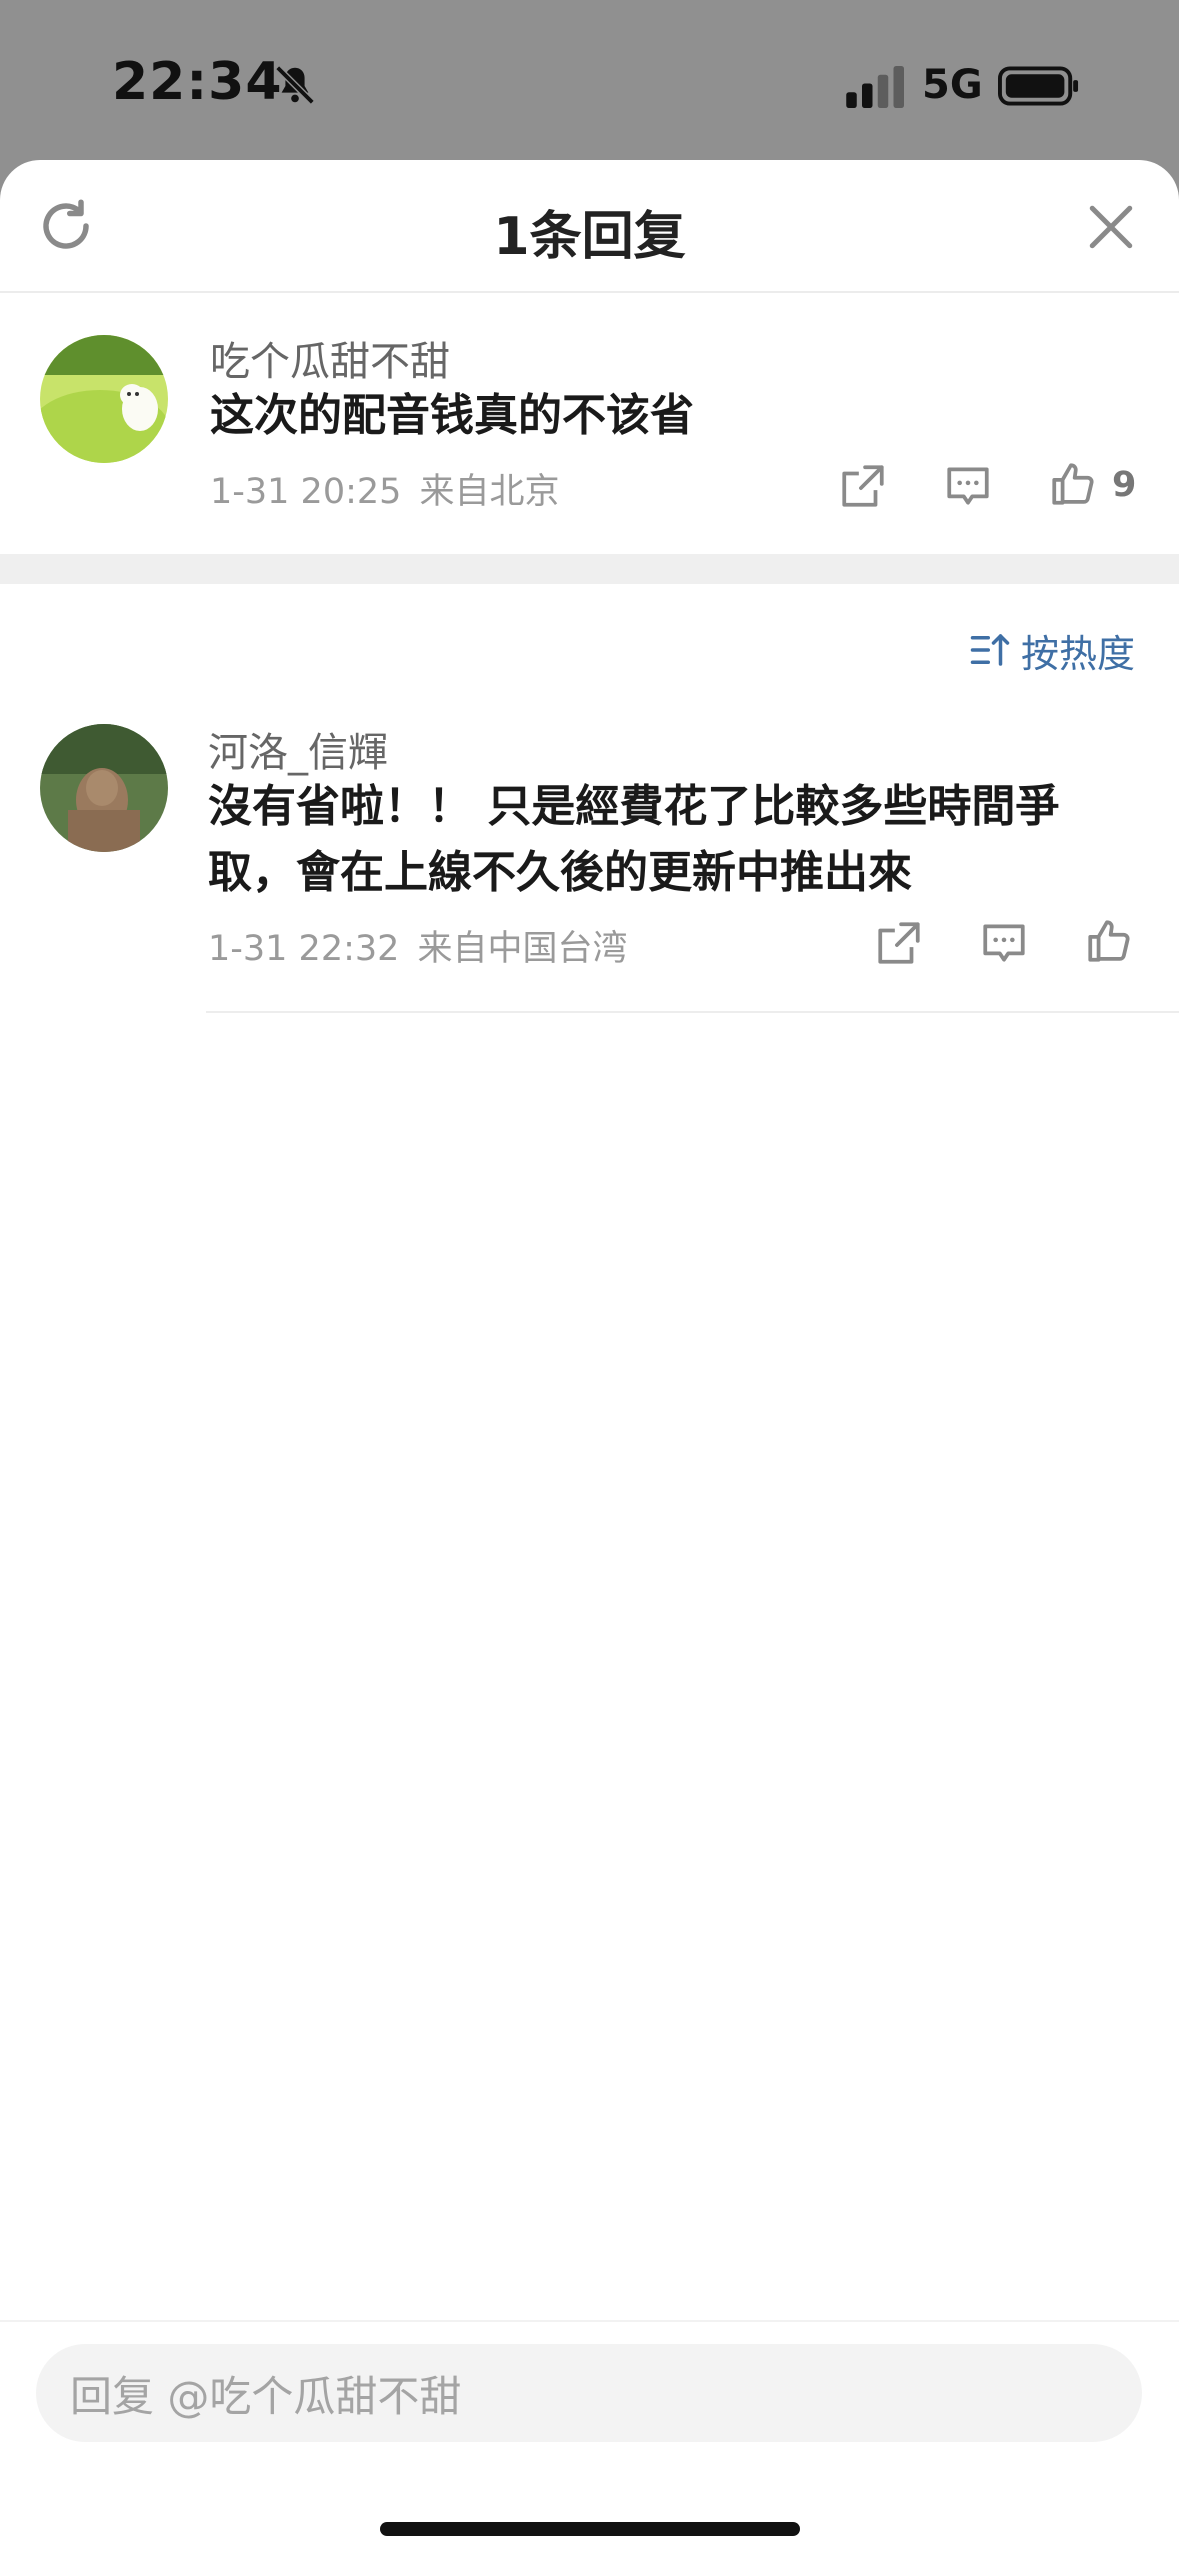 This screenshot has width=1179, height=2556. Describe the element at coordinates (1111, 227) in the screenshot. I see `close-icon` at that location.